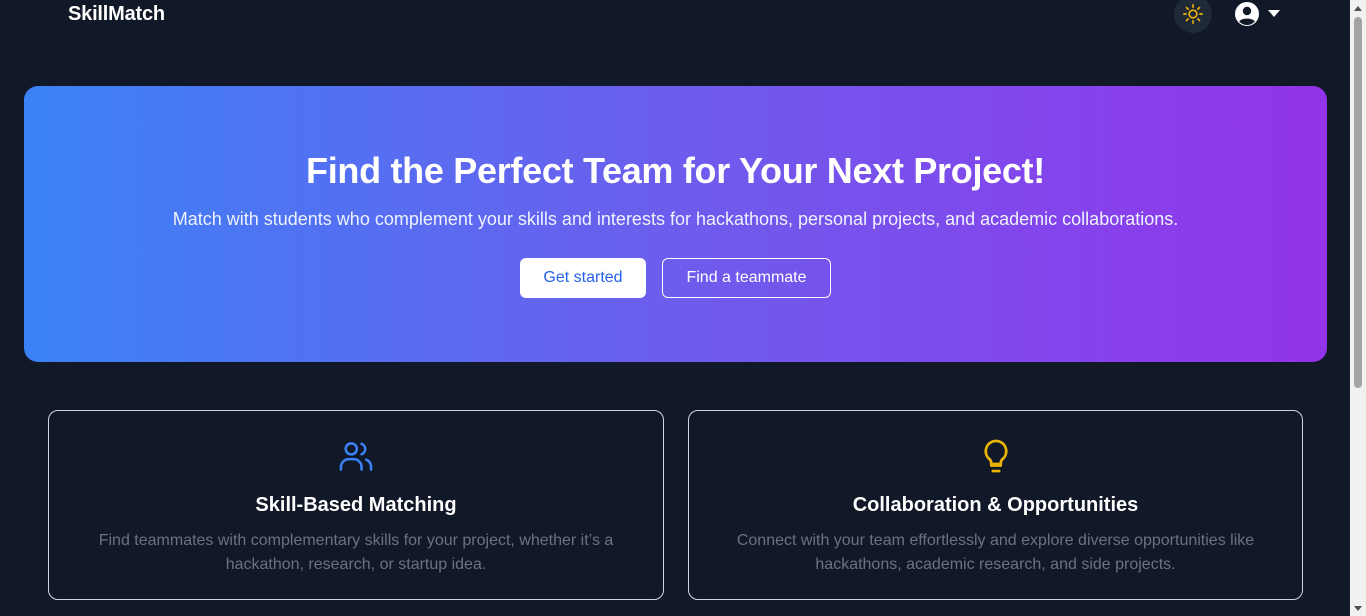  What do you see at coordinates (1358, 8) in the screenshot?
I see `scroll-up-arrow-icon` at bounding box center [1358, 8].